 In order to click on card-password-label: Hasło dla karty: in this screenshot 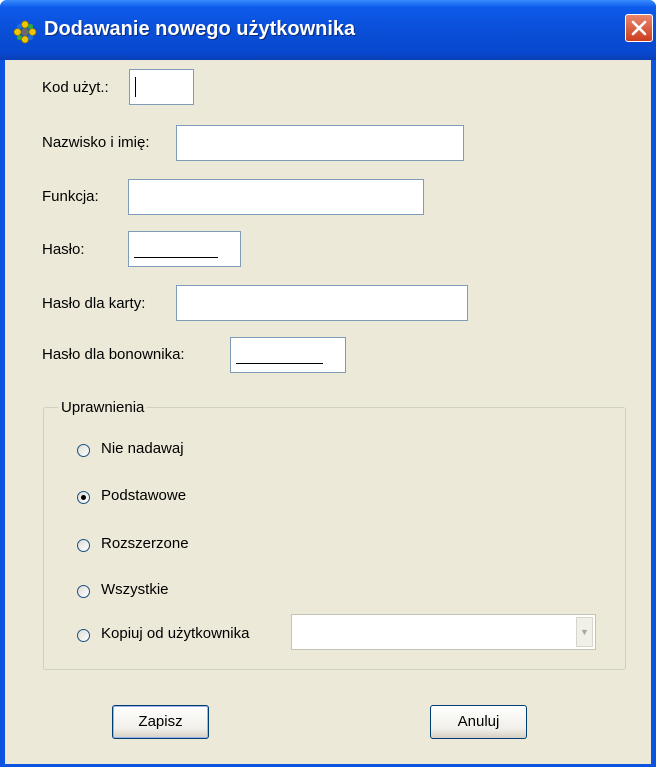, I will do `click(94, 303)`.